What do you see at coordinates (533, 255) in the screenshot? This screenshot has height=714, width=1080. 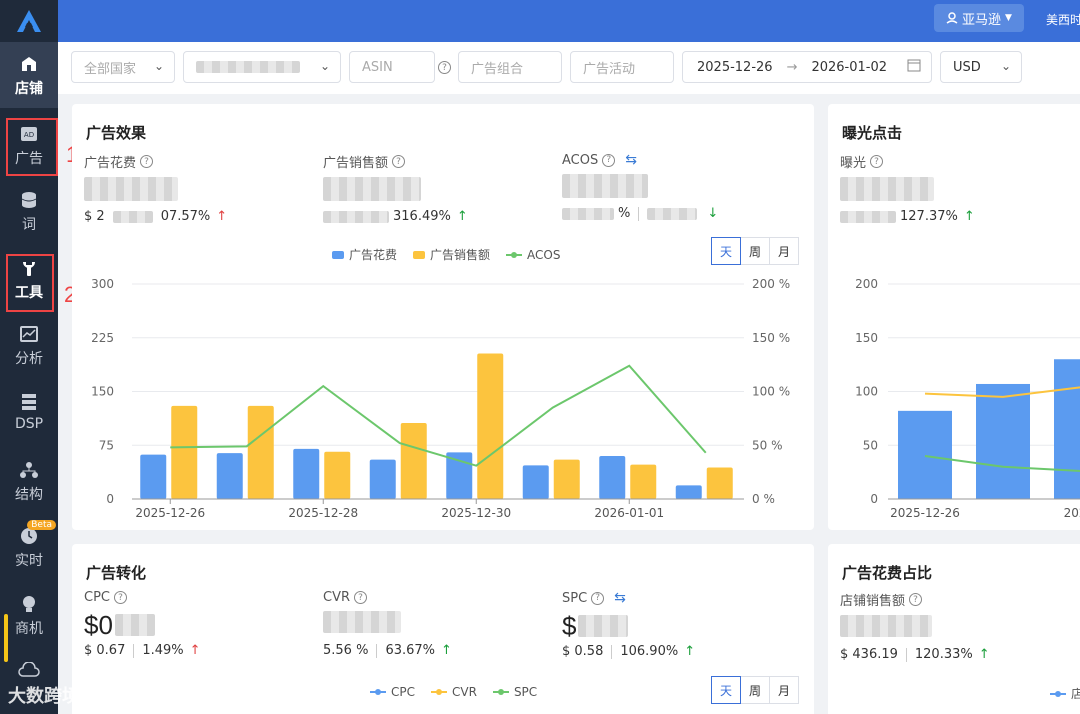 I see `legend-item: ACOS` at bounding box center [533, 255].